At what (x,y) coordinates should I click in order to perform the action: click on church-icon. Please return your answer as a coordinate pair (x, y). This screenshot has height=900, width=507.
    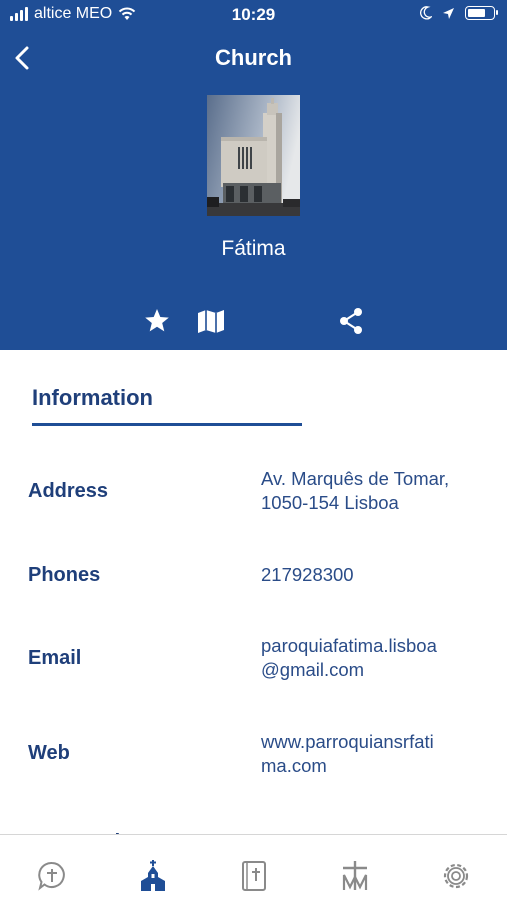
    Looking at the image, I should click on (153, 875).